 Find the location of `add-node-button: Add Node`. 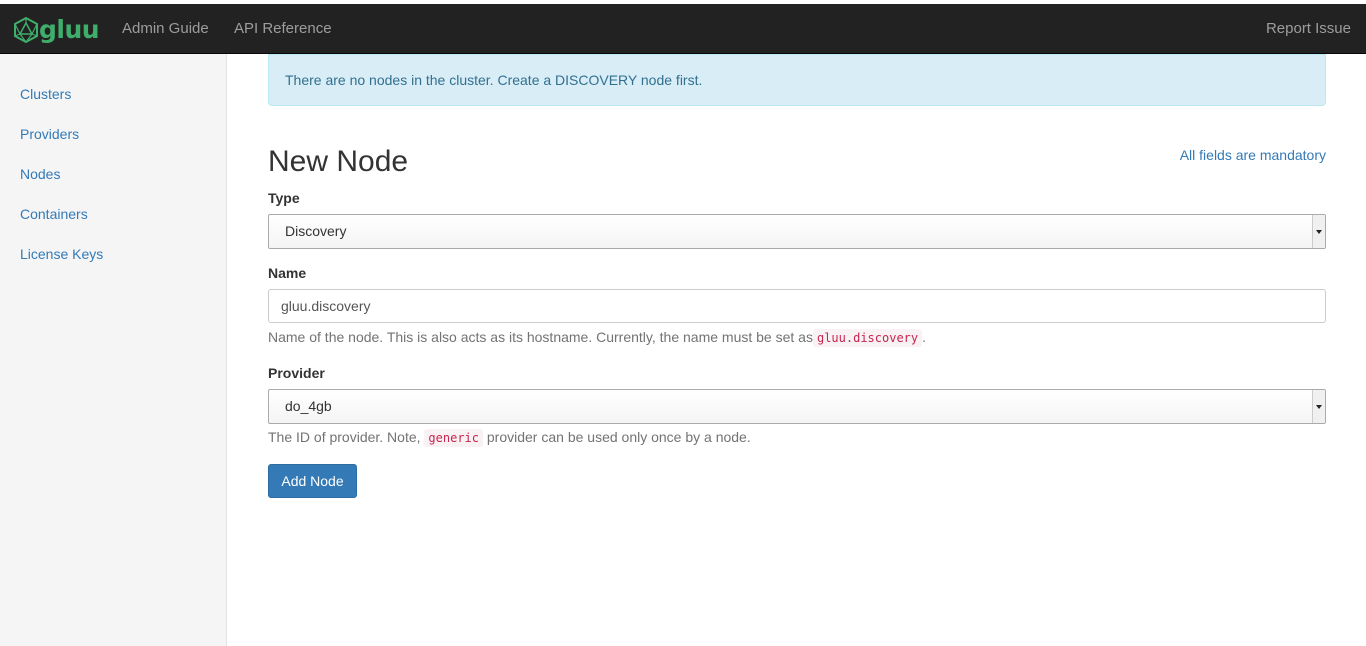

add-node-button: Add Node is located at coordinates (312, 481).